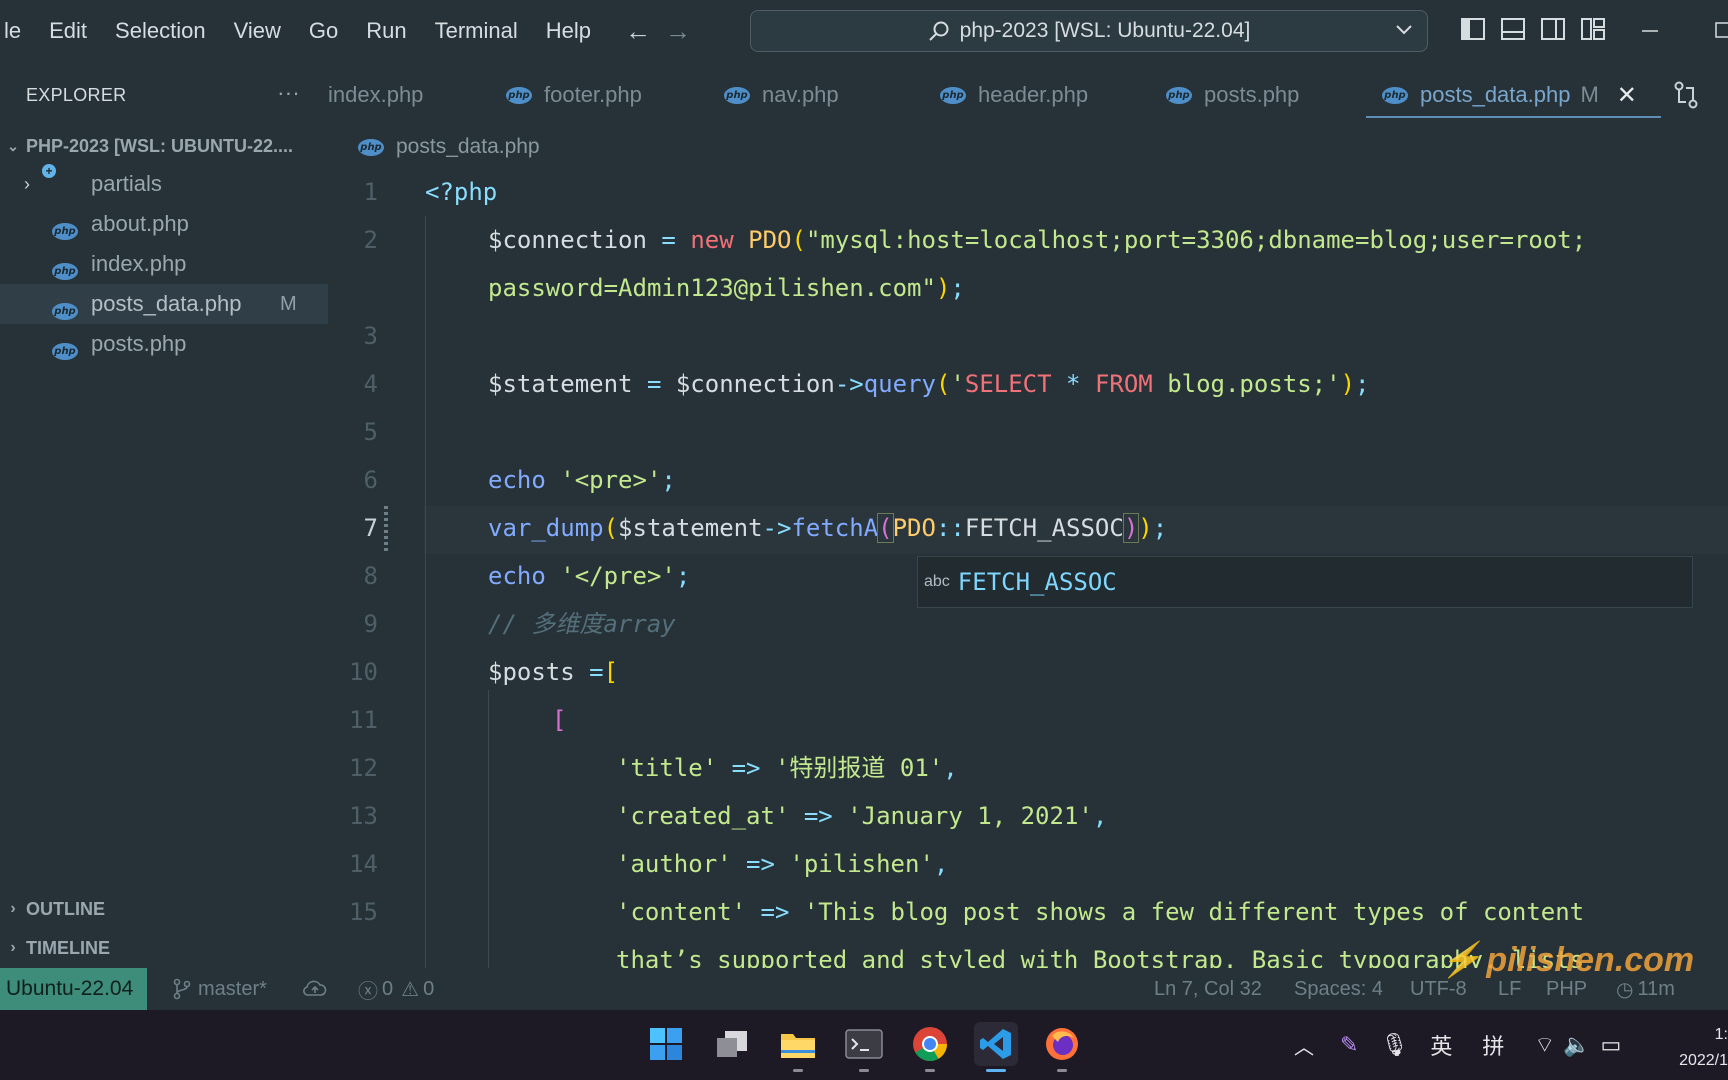 This screenshot has height=1080, width=1728. Describe the element at coordinates (288, 93) in the screenshot. I see `more-actions-icon: ···` at that location.